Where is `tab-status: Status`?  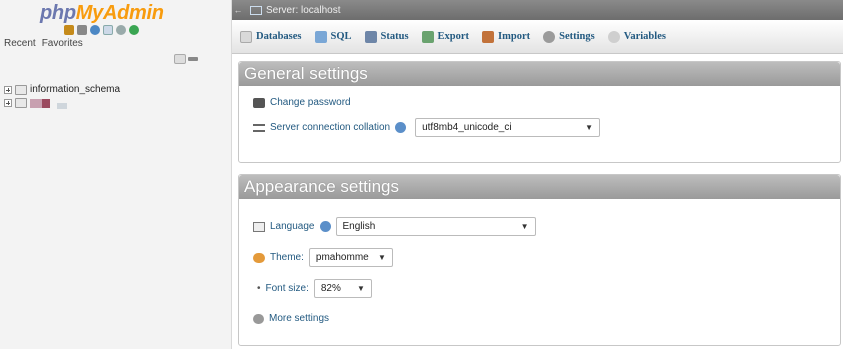
tab-status: Status is located at coordinates (386, 36).